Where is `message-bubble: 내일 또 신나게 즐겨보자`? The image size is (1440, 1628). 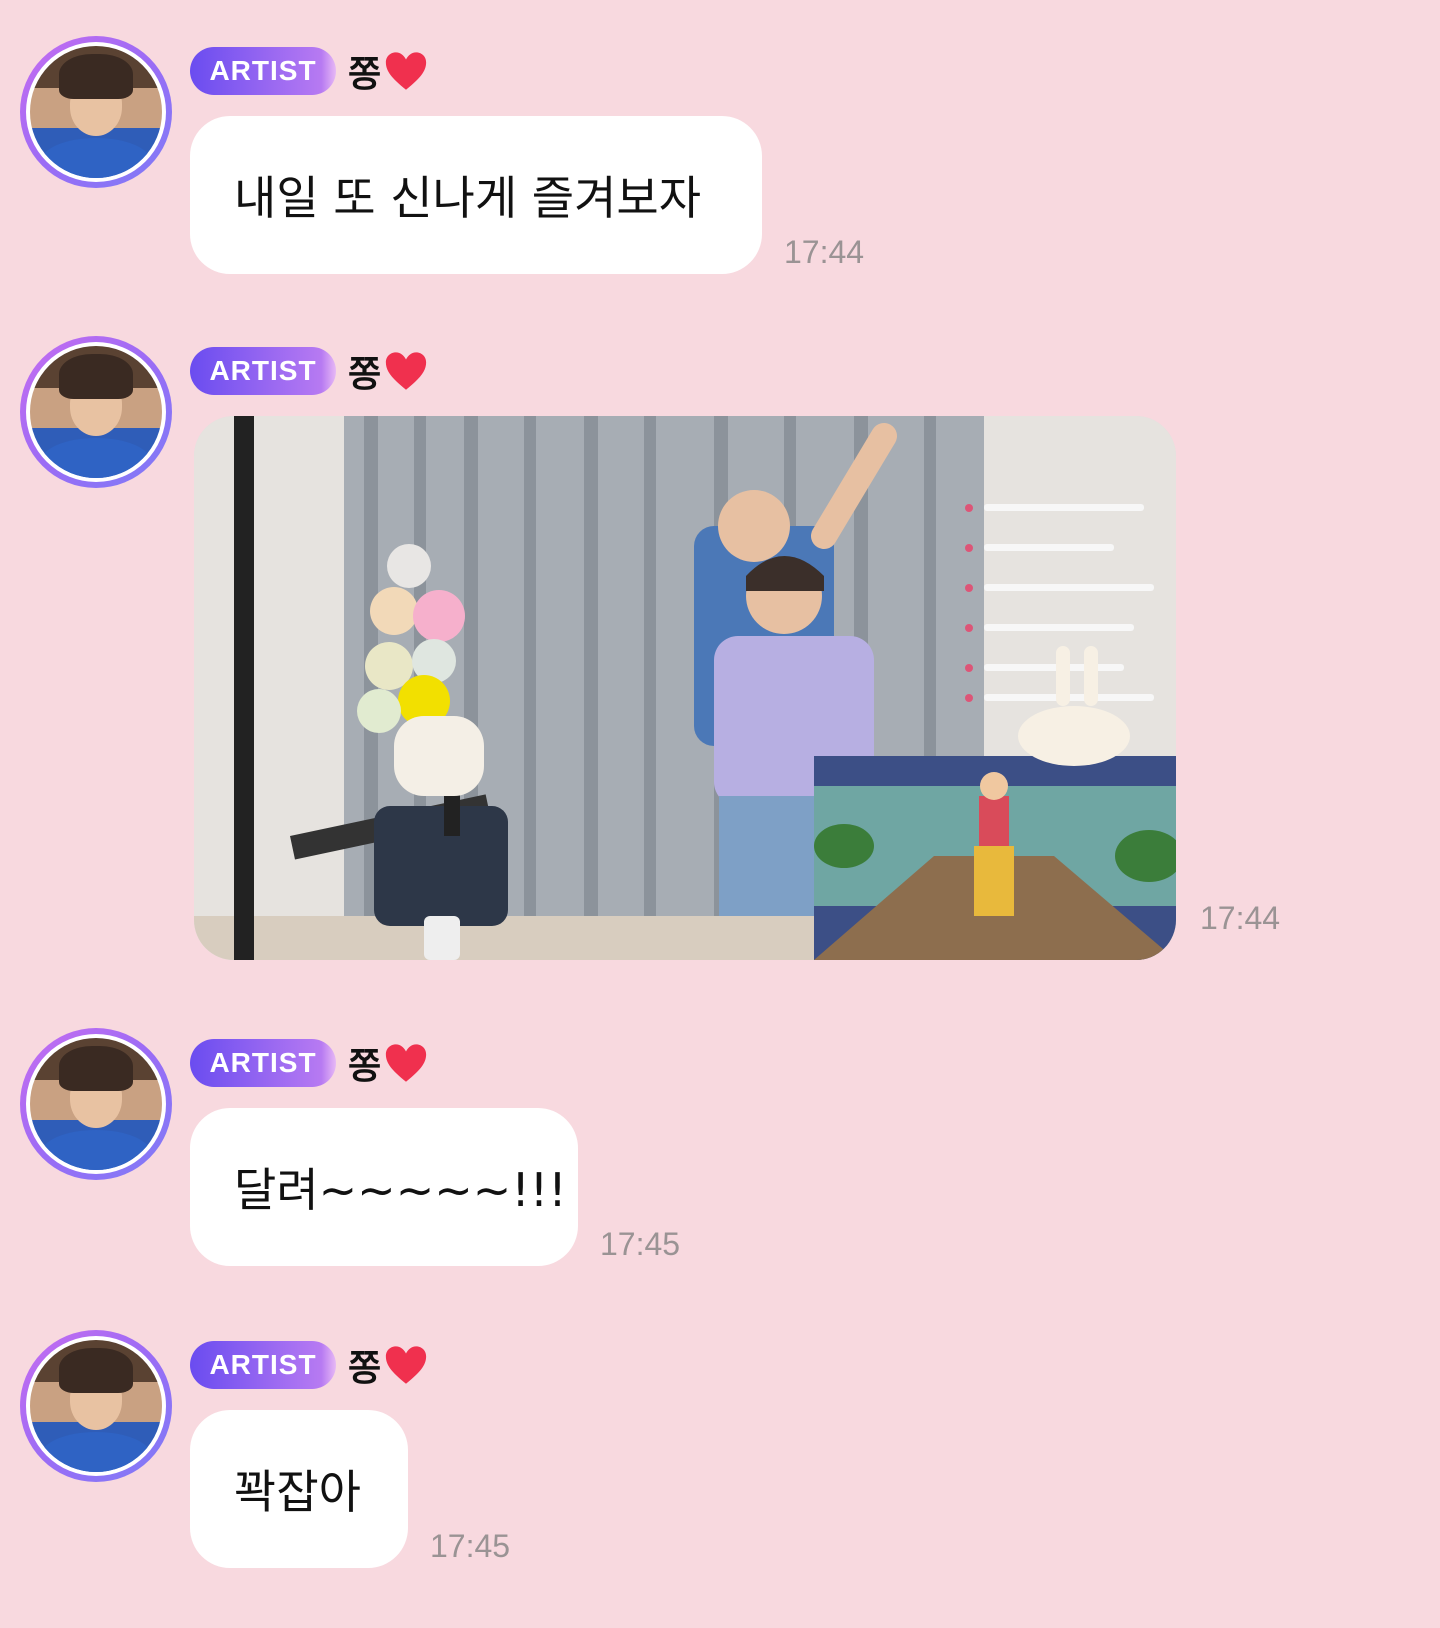 message-bubble: 내일 또 신나게 즐겨보자 is located at coordinates (476, 195).